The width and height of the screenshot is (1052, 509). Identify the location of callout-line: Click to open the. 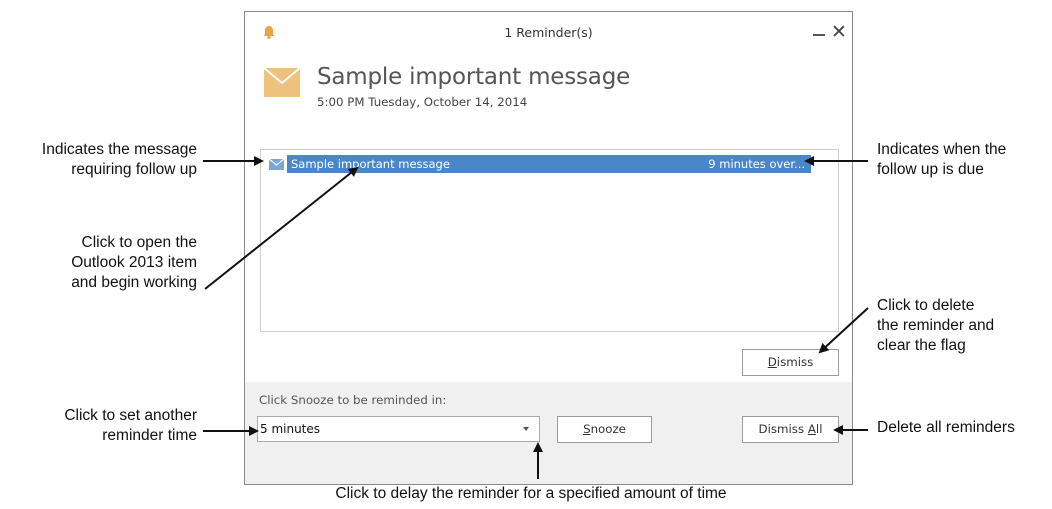
(139, 242).